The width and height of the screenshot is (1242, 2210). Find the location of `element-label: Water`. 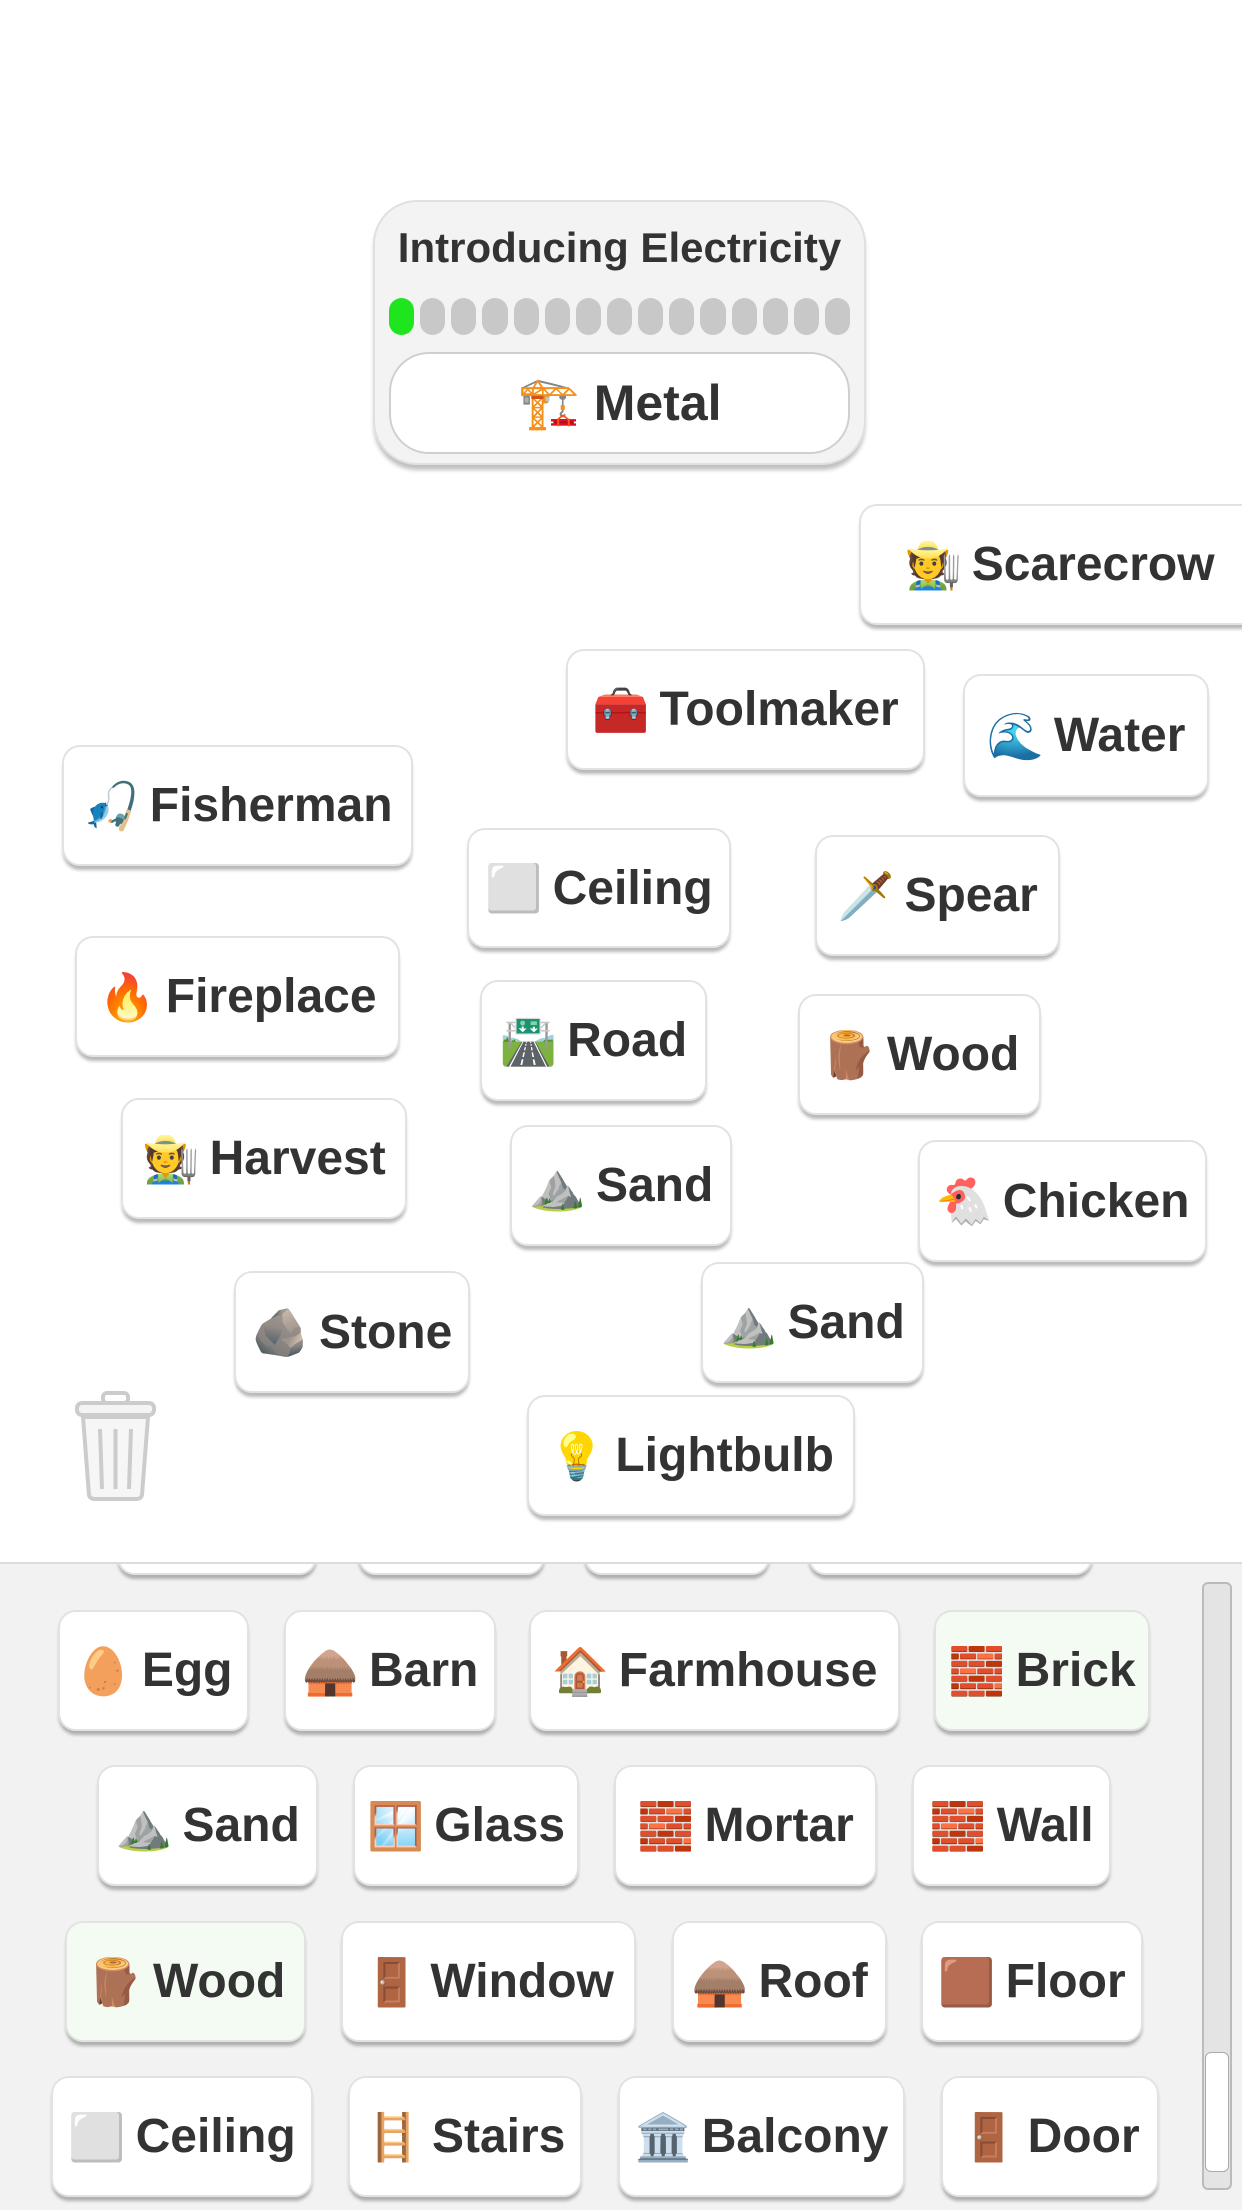

element-label: Water is located at coordinates (1119, 735).